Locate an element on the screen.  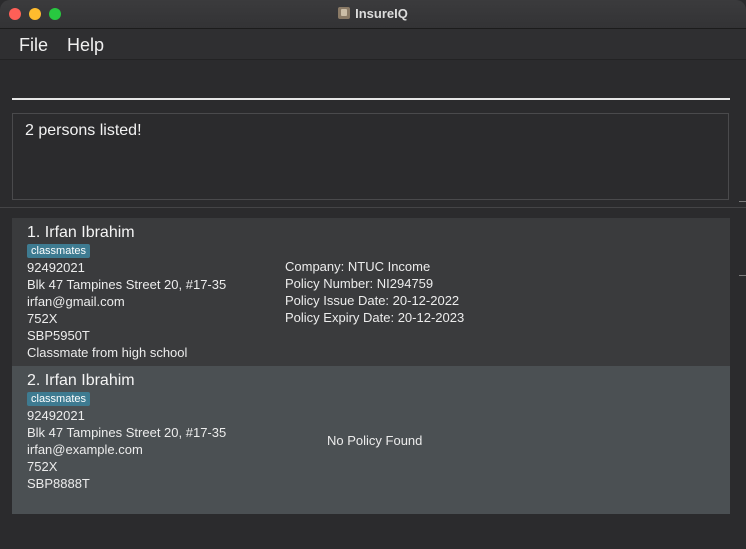
no-policy-text: No Policy Found is located at coordinates (375, 440).